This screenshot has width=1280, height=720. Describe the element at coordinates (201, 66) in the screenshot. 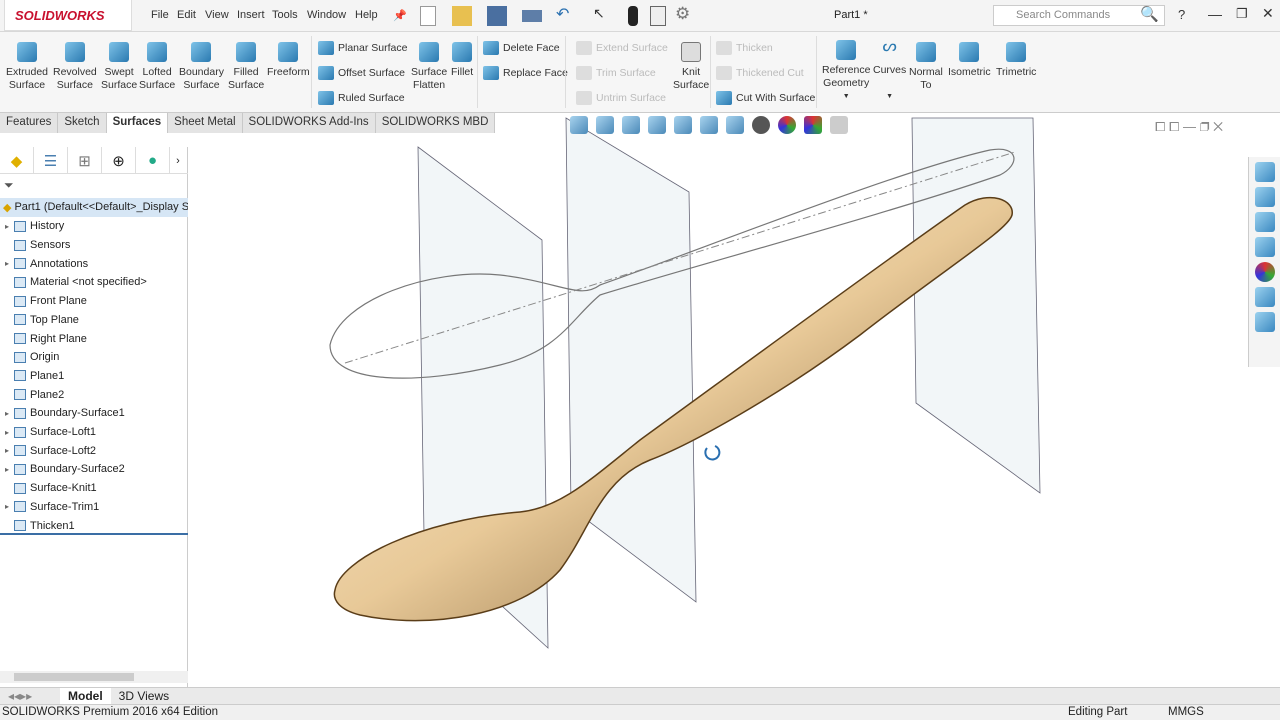

I see `boundary-surface-button: Boundary Surface` at that location.